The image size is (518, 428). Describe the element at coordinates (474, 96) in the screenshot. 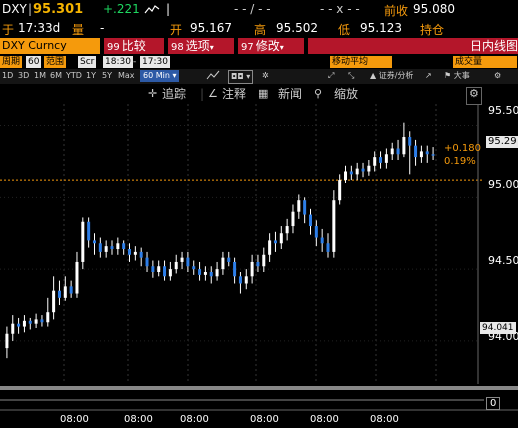

I see `chart-settings-icon: ⚙` at that location.